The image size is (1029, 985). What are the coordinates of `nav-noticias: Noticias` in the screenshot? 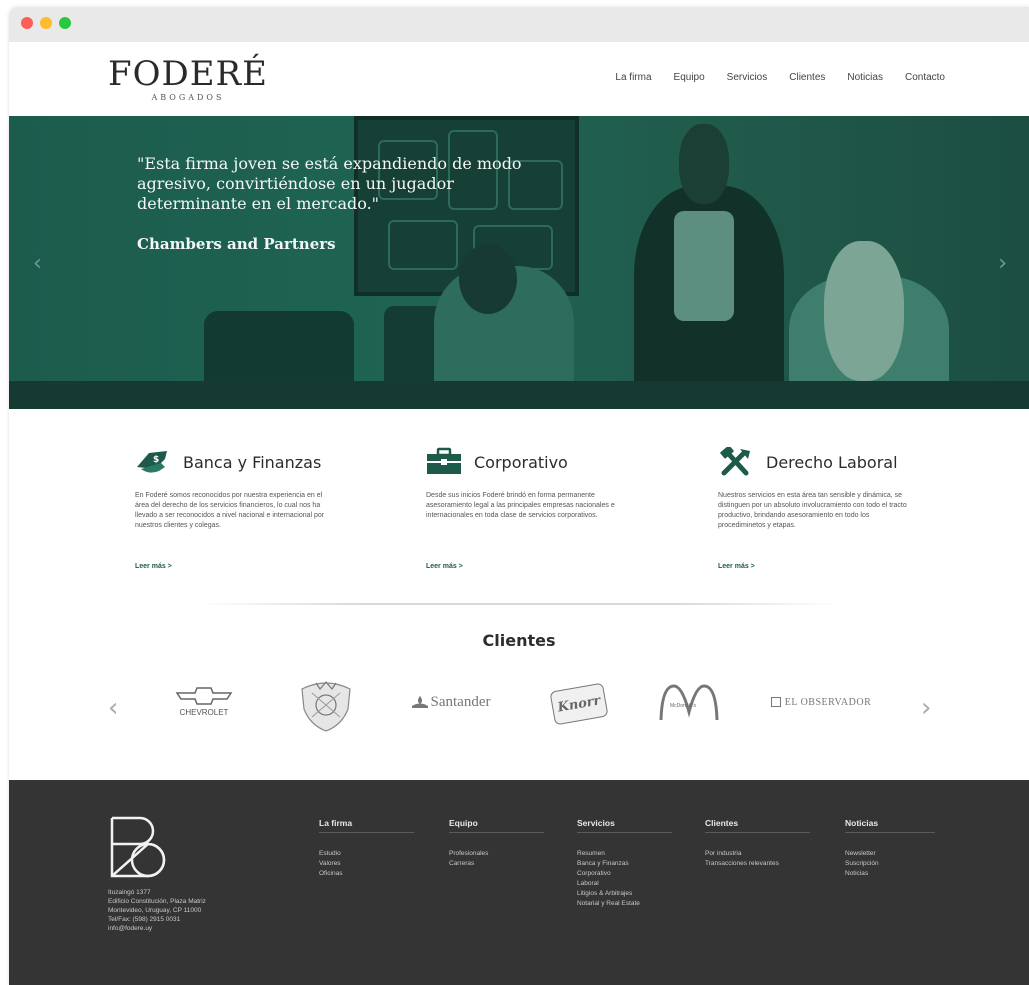 It's located at (865, 77).